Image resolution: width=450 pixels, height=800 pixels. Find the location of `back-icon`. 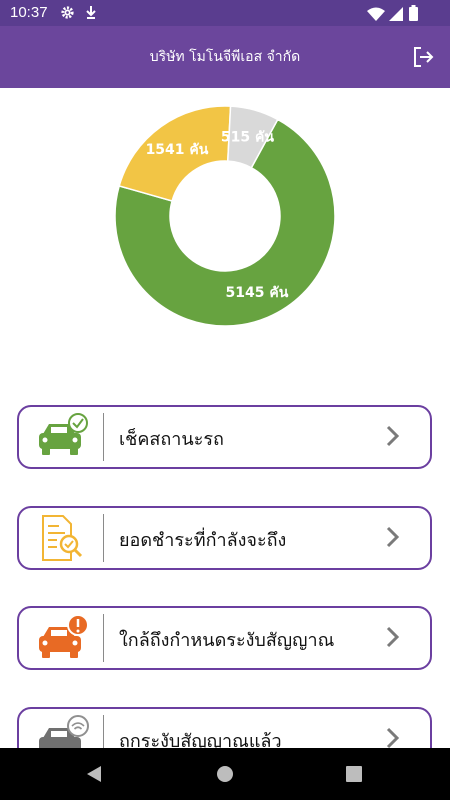

back-icon is located at coordinates (94, 776).